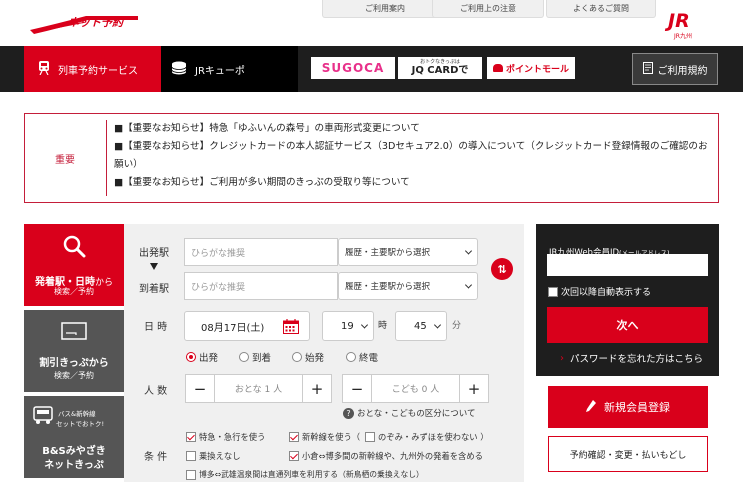  What do you see at coordinates (353, 68) in the screenshot?
I see `sugoca-banner: SUGOCA` at bounding box center [353, 68].